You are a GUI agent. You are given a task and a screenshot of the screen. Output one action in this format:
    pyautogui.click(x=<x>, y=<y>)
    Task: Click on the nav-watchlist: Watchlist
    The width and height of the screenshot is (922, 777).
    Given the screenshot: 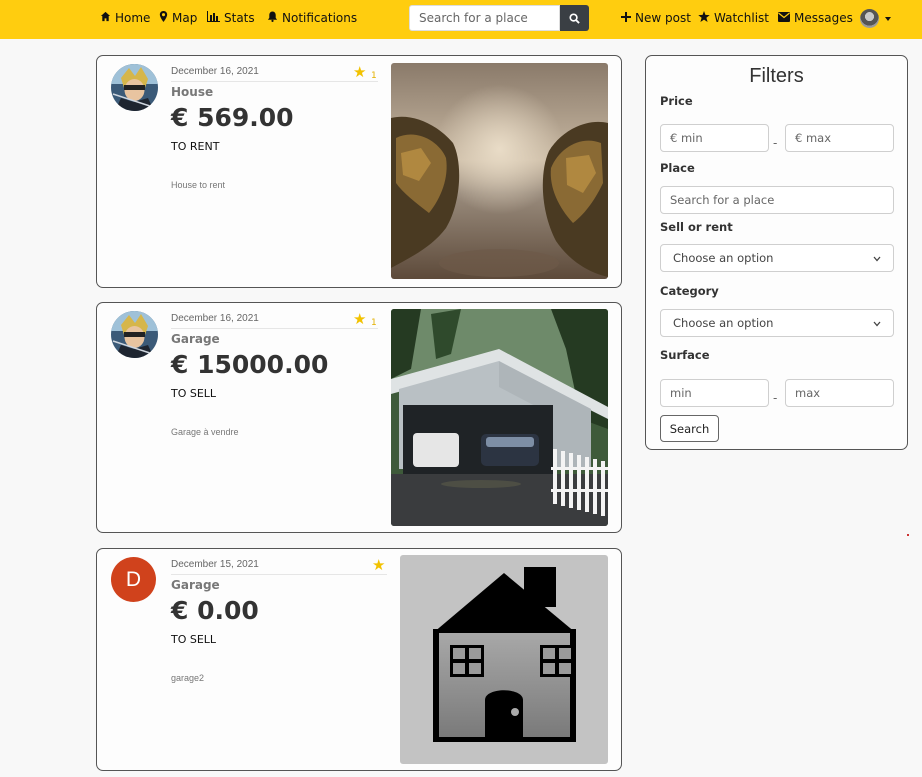 What is the action you would take?
    pyautogui.click(x=733, y=18)
    